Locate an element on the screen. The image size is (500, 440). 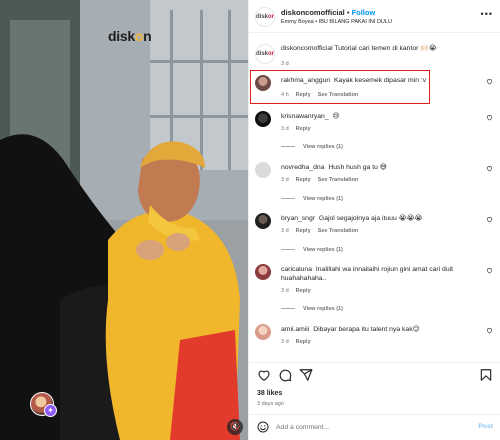
bookmark-icon is located at coordinates (486, 375).